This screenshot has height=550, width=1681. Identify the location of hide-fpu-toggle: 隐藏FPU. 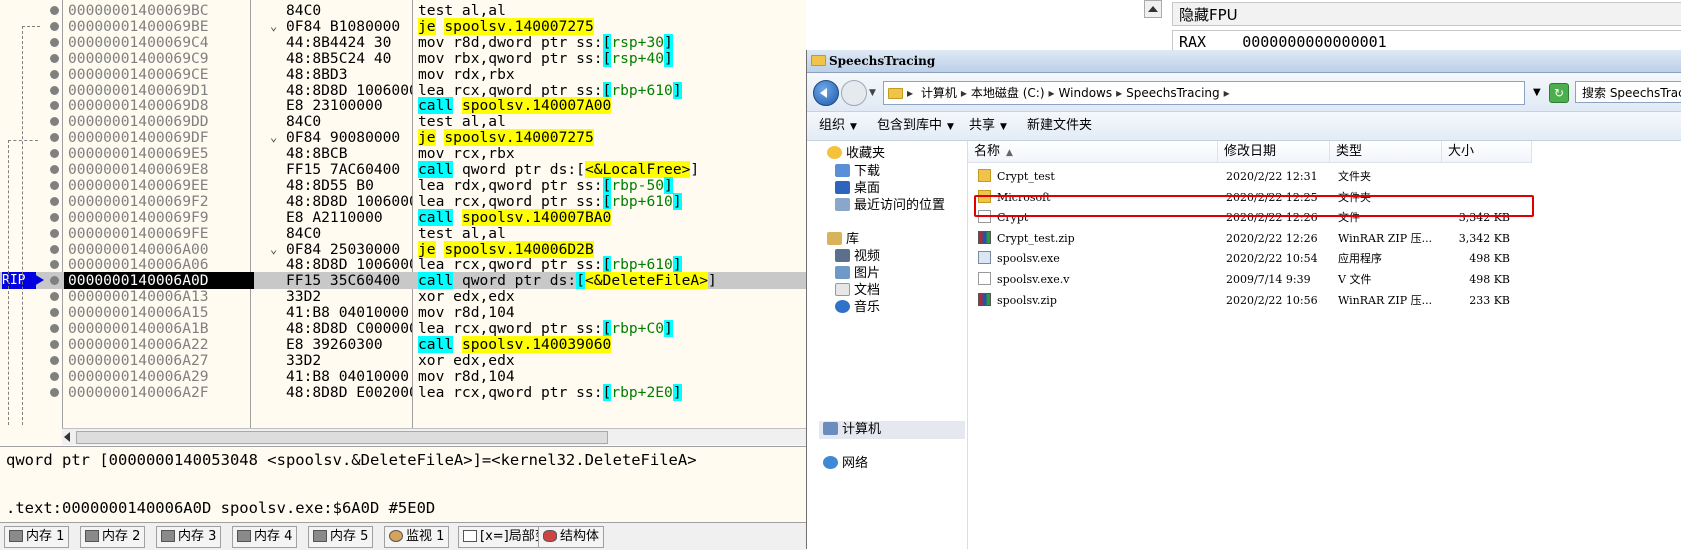
(1426, 14).